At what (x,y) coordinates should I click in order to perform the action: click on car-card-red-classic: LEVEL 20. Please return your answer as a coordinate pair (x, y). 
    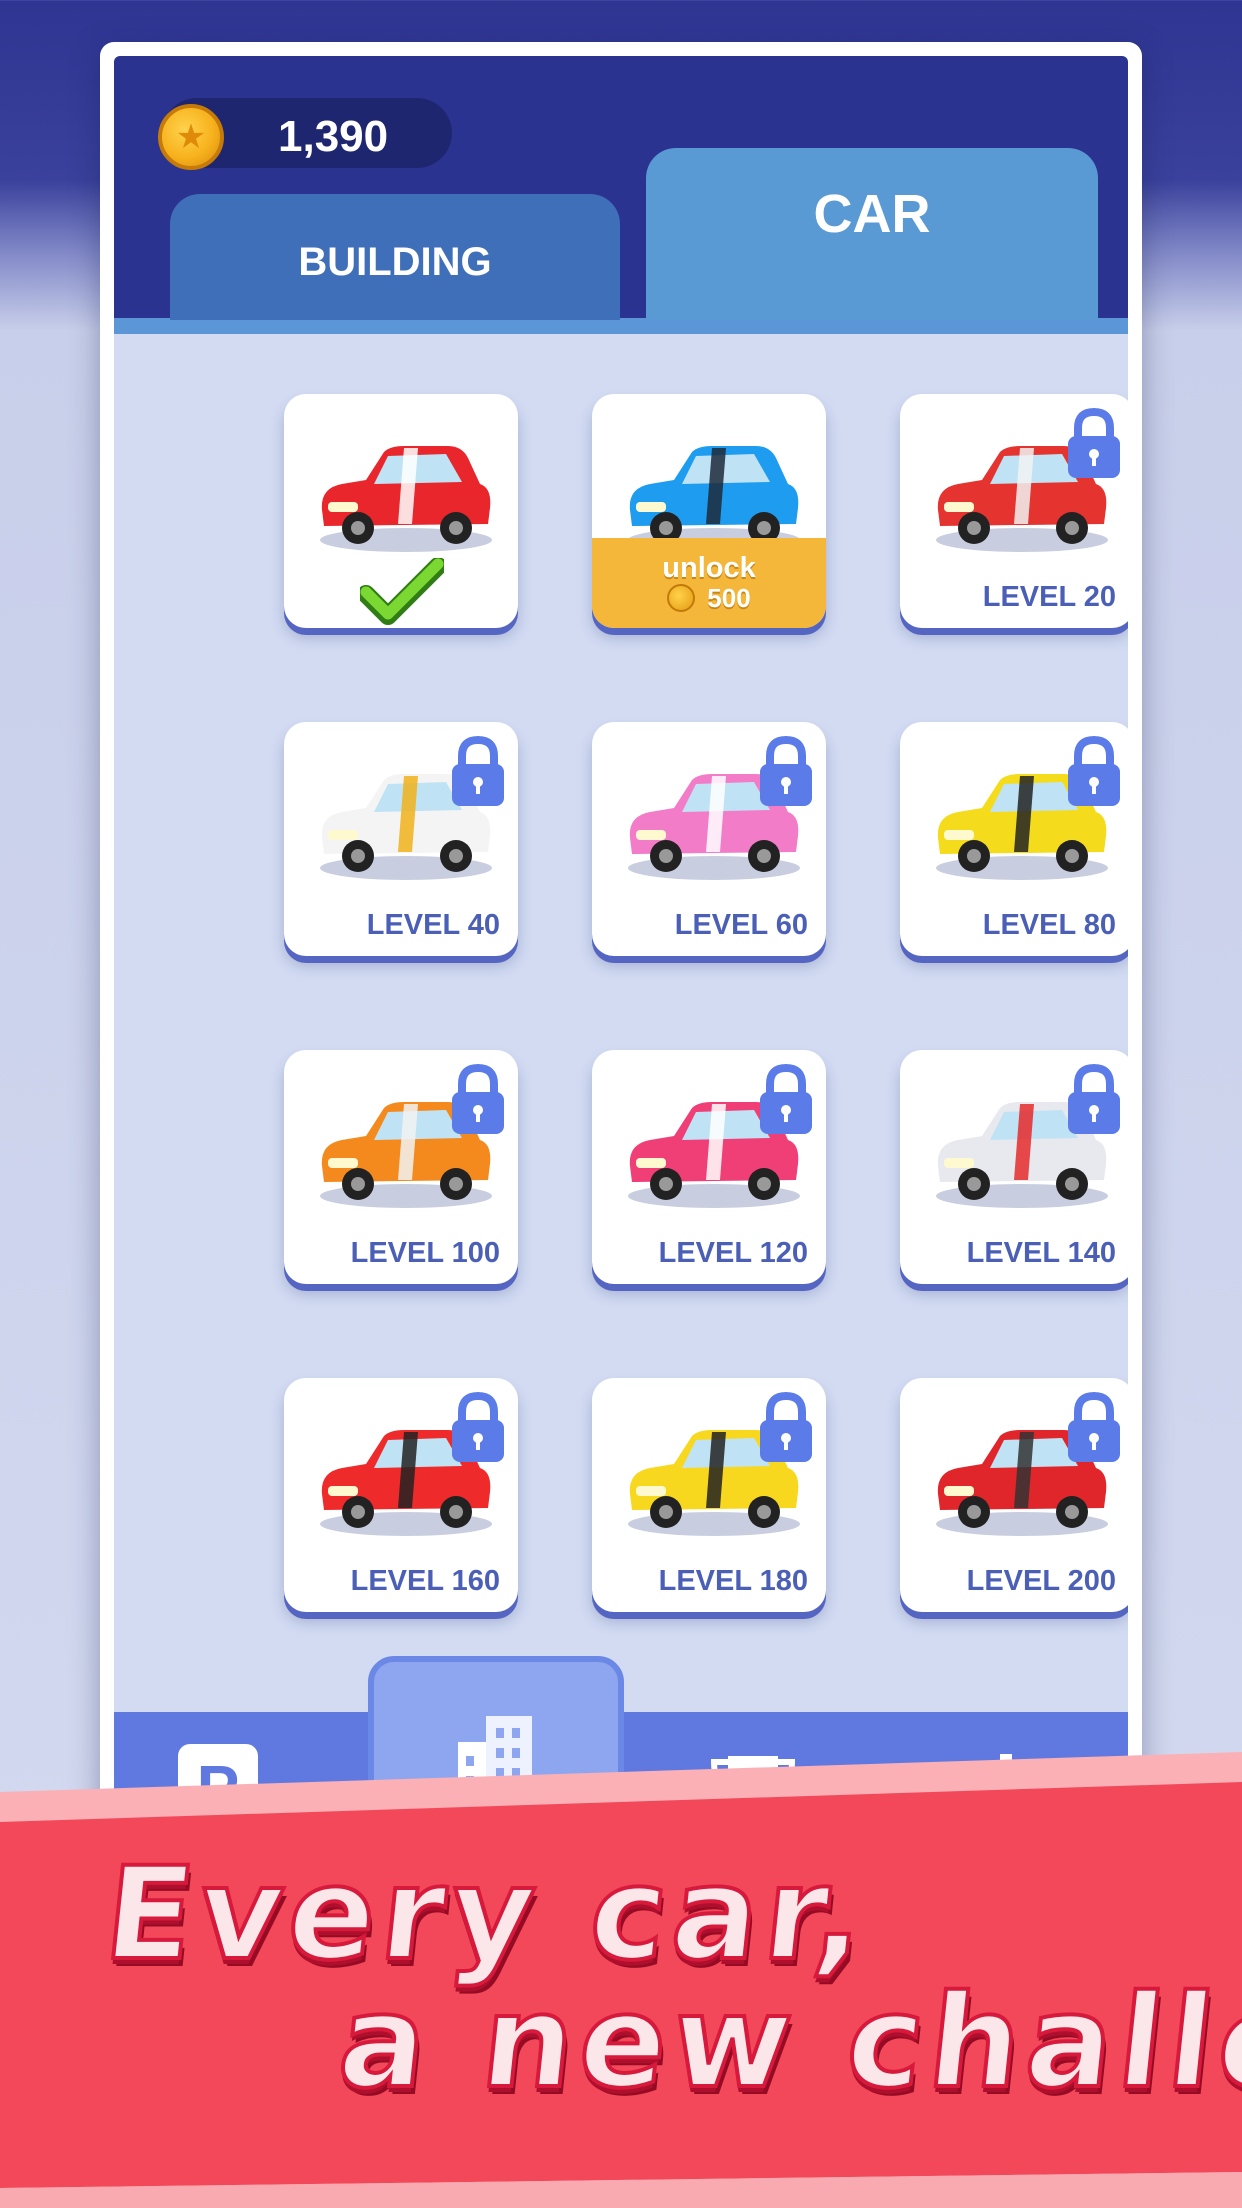
    Looking at the image, I should click on (1014, 511).